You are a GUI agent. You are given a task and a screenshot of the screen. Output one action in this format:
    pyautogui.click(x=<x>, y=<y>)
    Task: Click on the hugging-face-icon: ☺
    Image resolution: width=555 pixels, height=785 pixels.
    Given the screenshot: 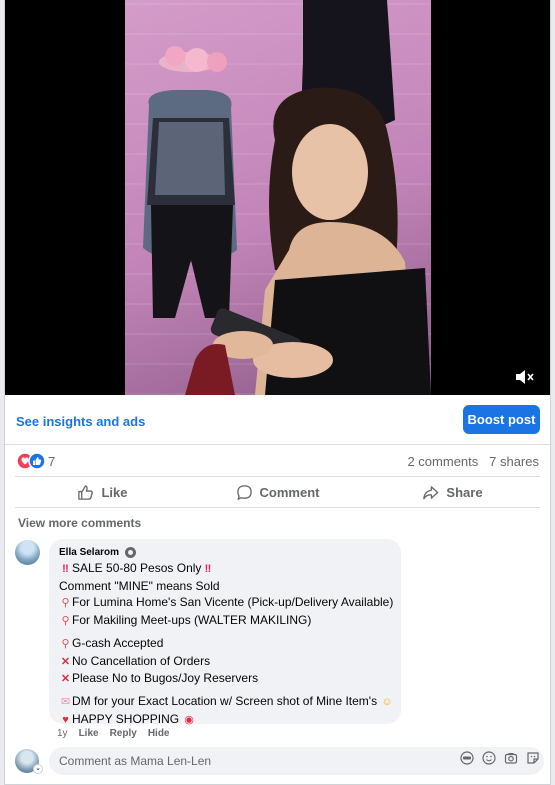 What is the action you would take?
    pyautogui.click(x=387, y=701)
    